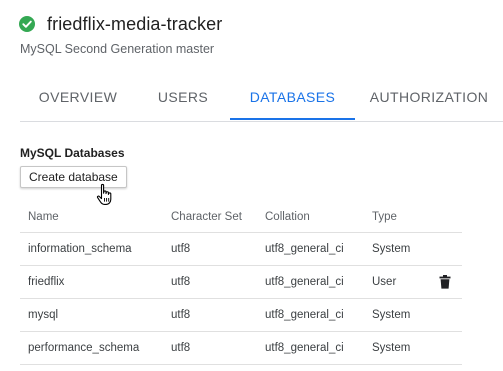 This screenshot has height=371, width=503. Describe the element at coordinates (292, 119) in the screenshot. I see `active-tab-indicator` at that location.